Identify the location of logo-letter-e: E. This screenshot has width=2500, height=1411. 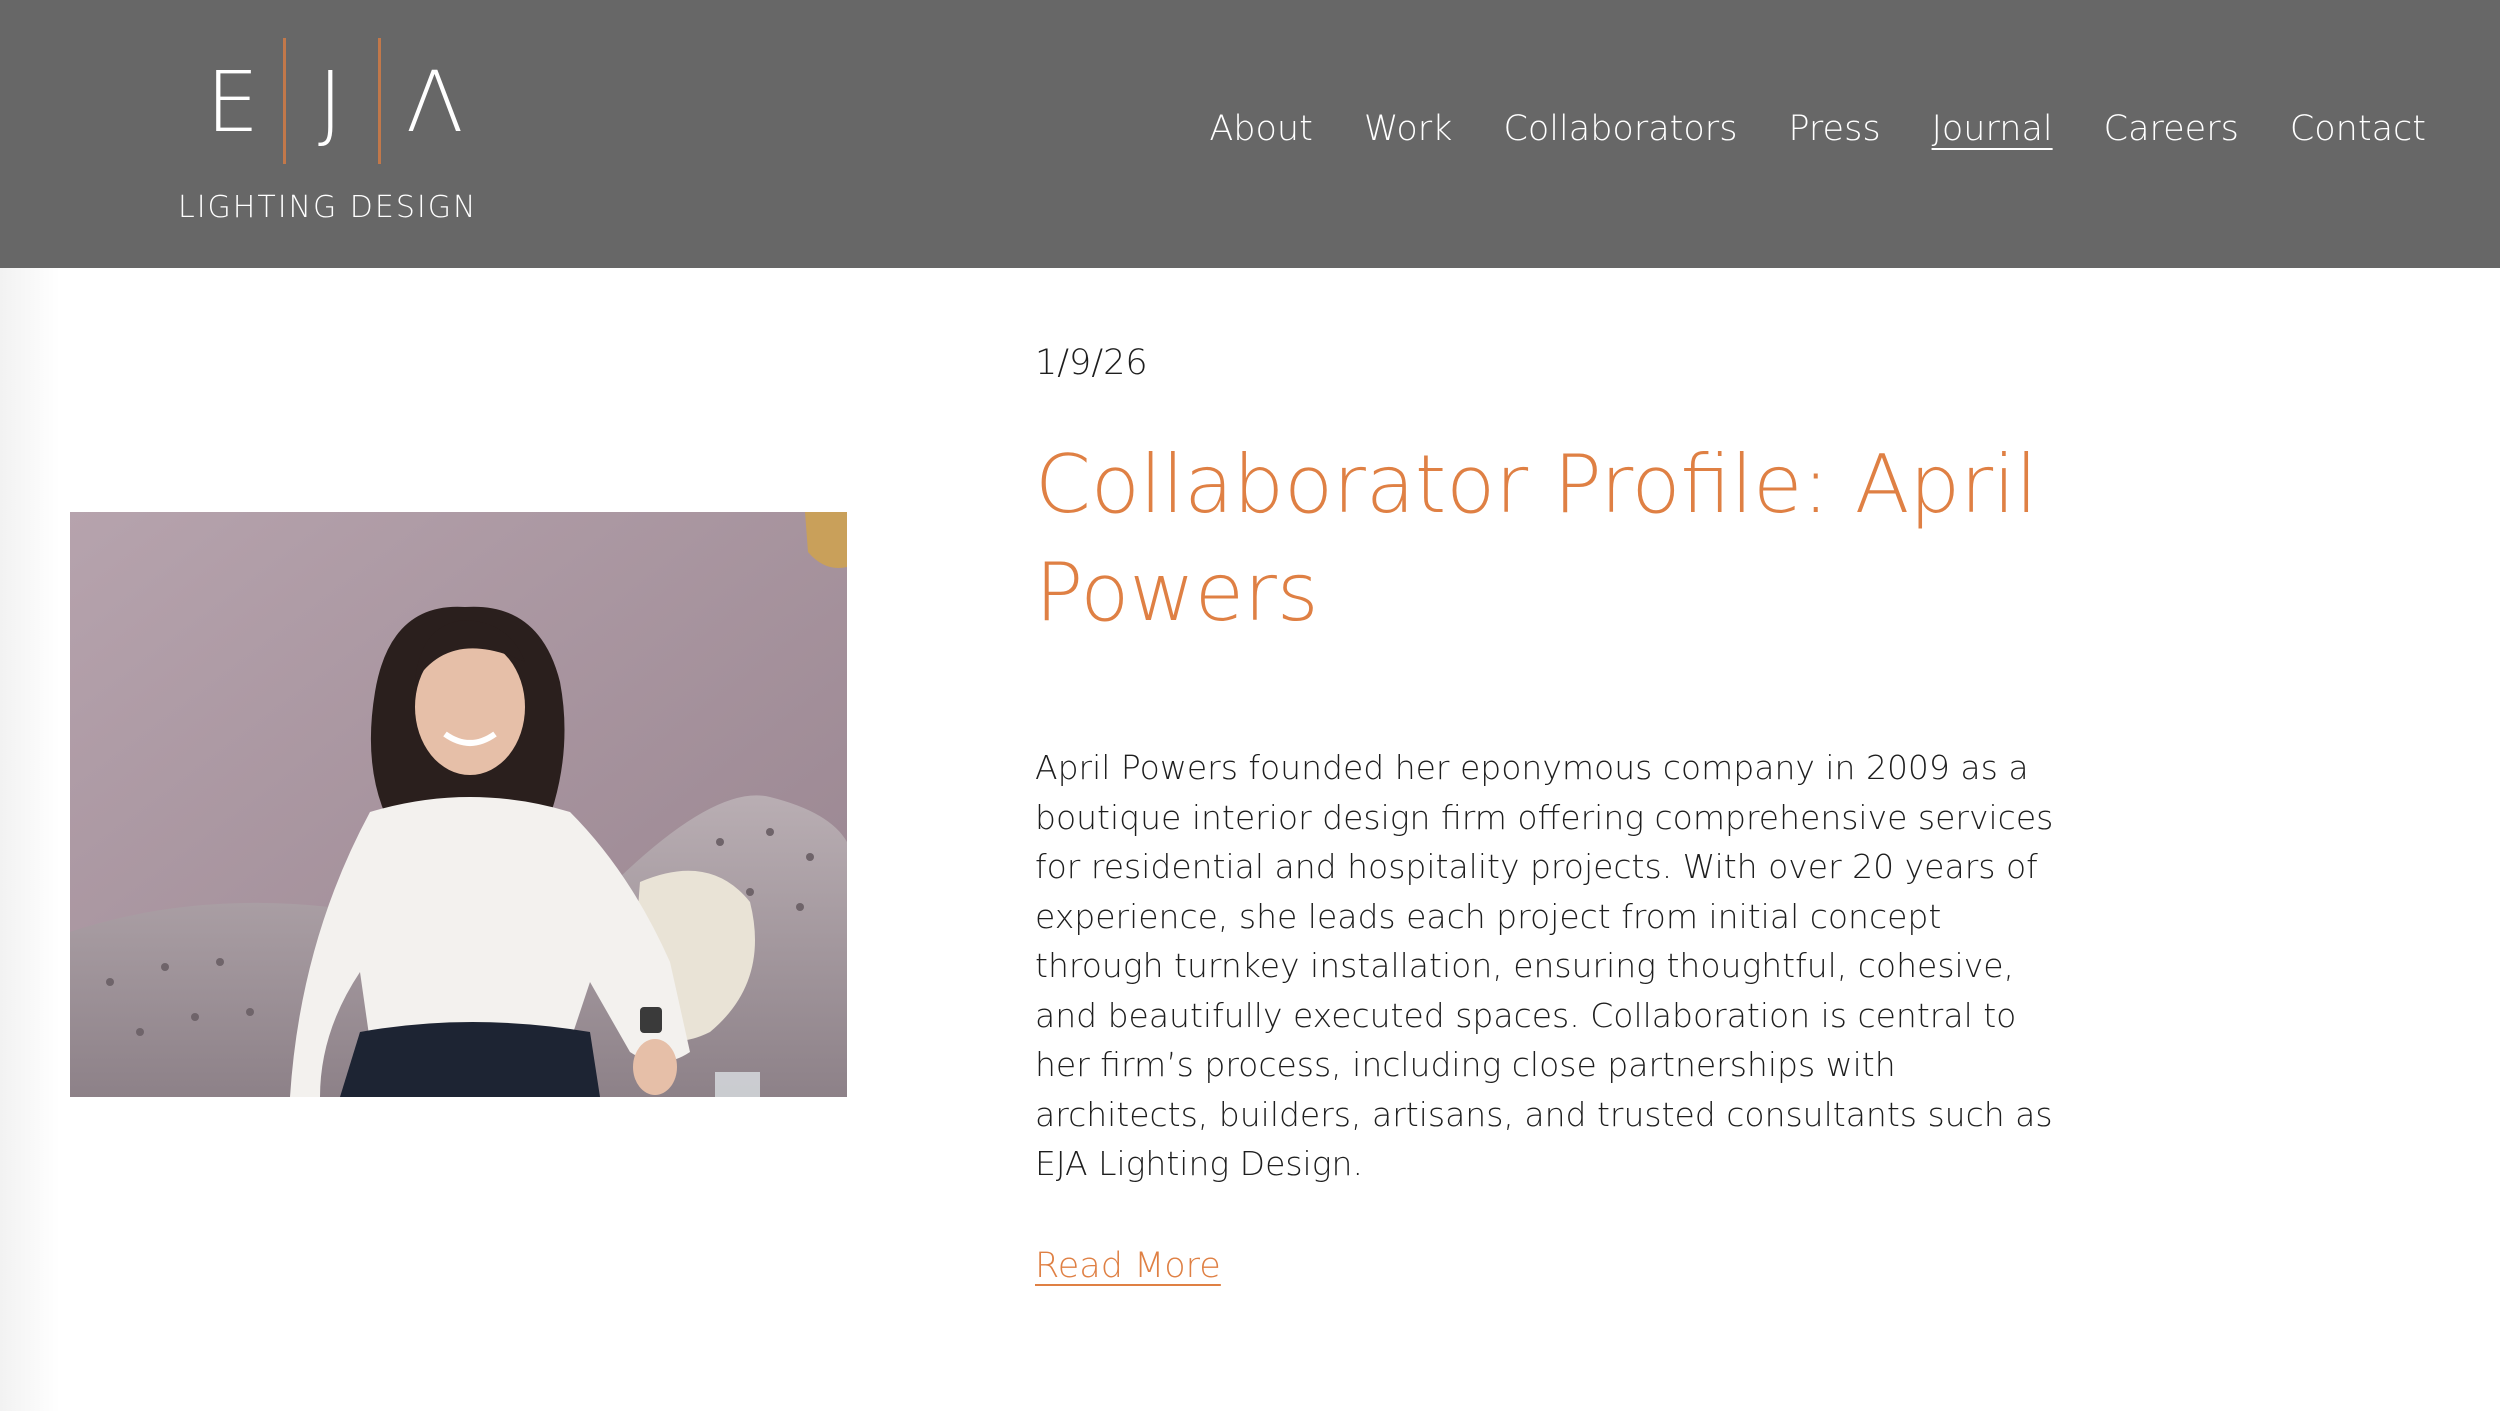
(233, 102).